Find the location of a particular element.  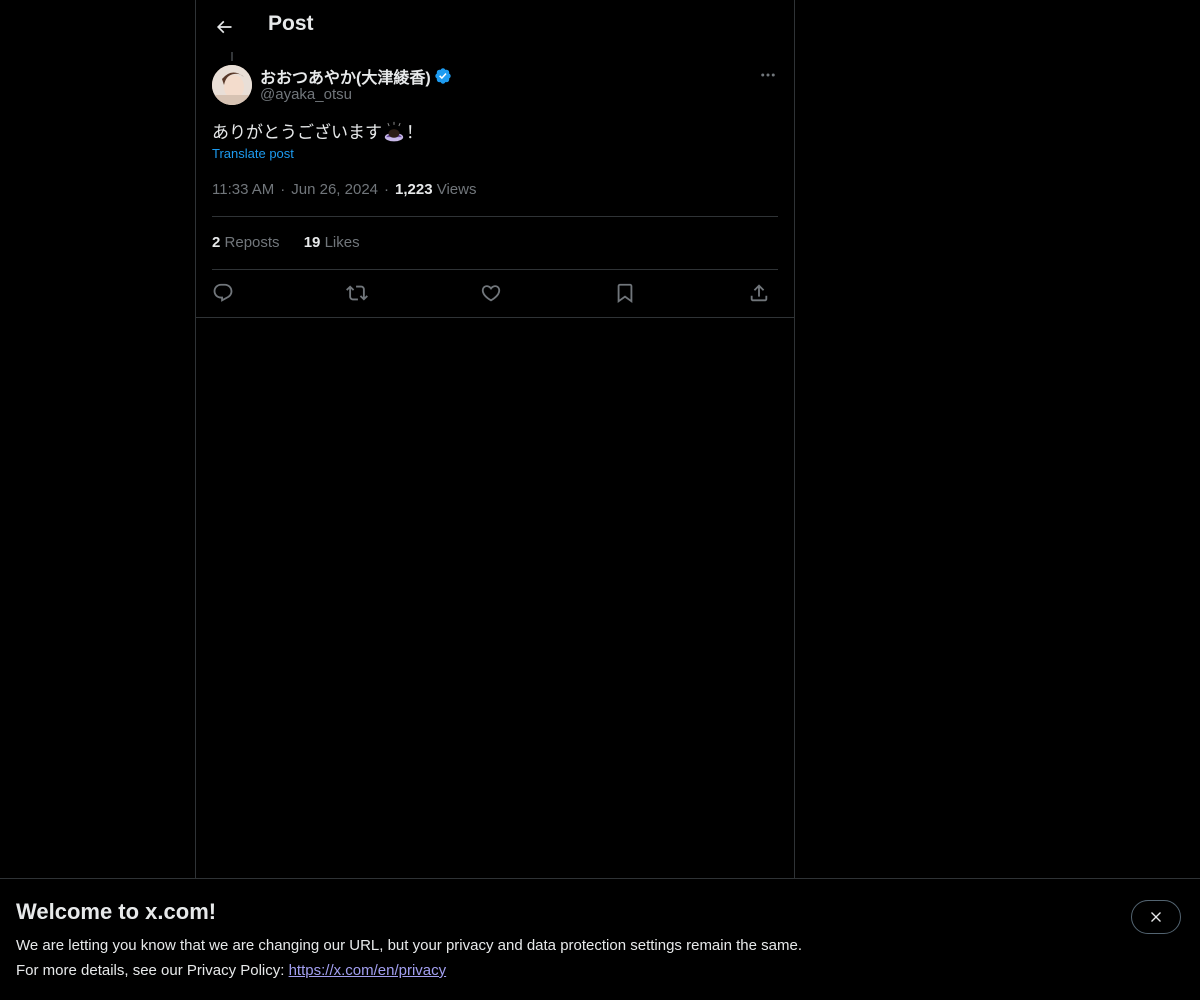

author-handle: @ayaka_otsu is located at coordinates (306, 94).